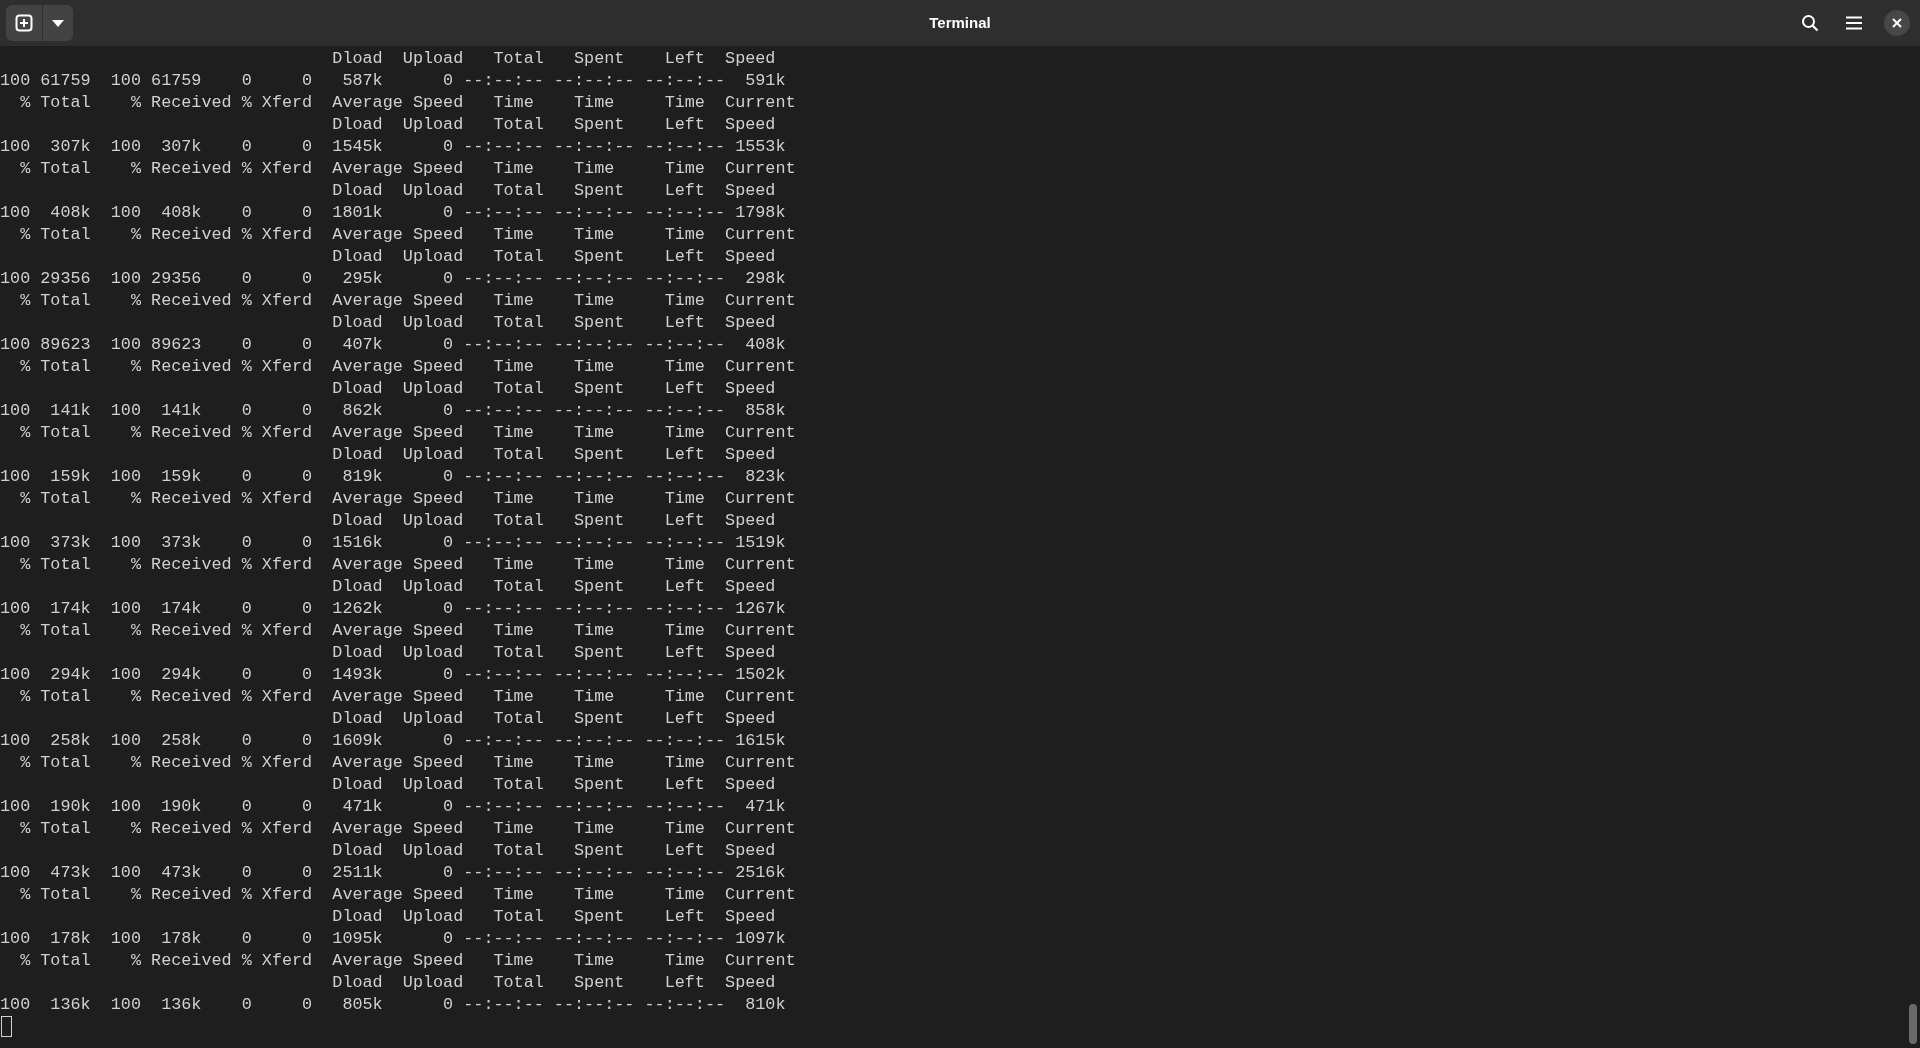 This screenshot has height=1048, width=1920. What do you see at coordinates (393, 81) in the screenshot?
I see `terminal-line: 100 61759 100 61759 0 0 587k 0 --:--:-- --:--:-- --:--:-- 591k` at bounding box center [393, 81].